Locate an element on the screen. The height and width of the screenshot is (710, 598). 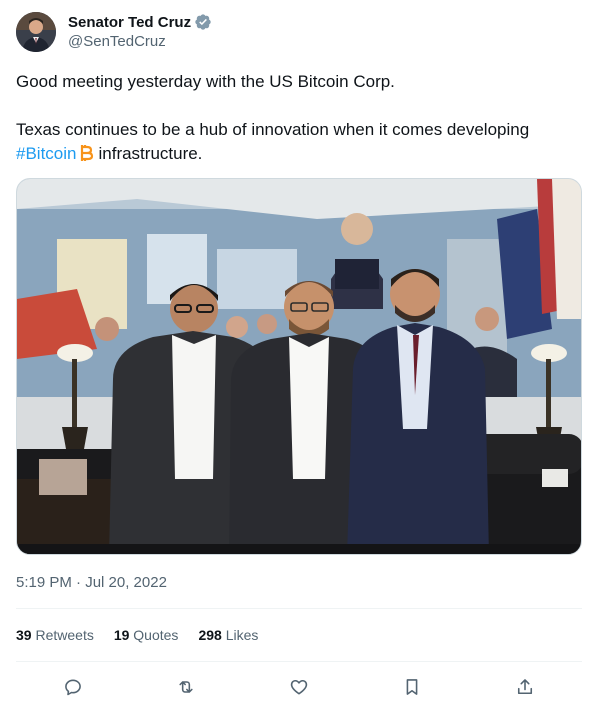
like-icon is located at coordinates (299, 687).